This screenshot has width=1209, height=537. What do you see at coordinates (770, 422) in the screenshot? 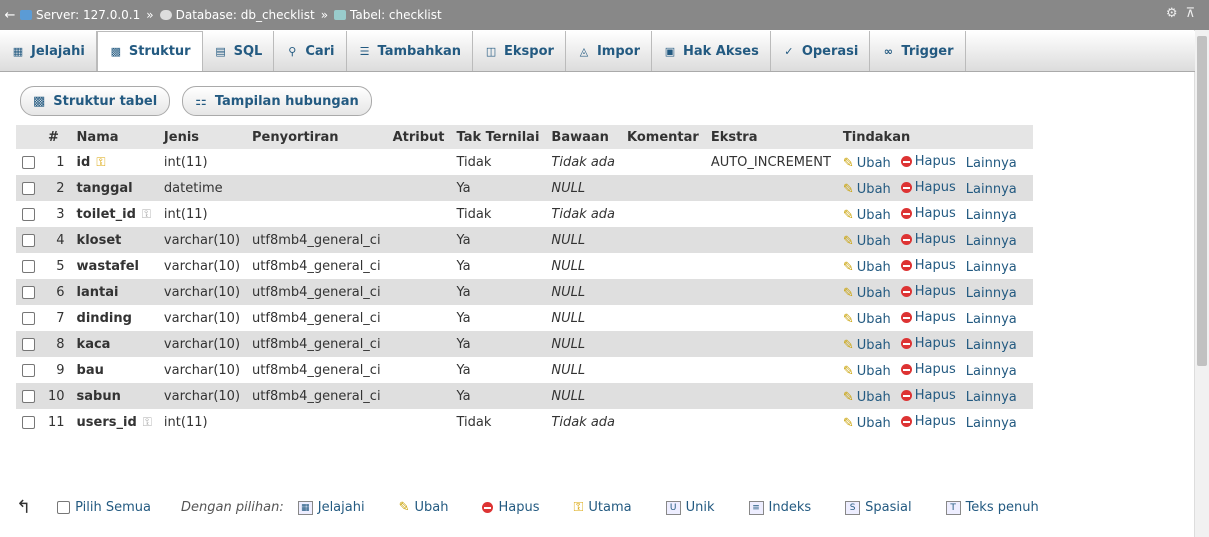
I see `cell-extra` at bounding box center [770, 422].